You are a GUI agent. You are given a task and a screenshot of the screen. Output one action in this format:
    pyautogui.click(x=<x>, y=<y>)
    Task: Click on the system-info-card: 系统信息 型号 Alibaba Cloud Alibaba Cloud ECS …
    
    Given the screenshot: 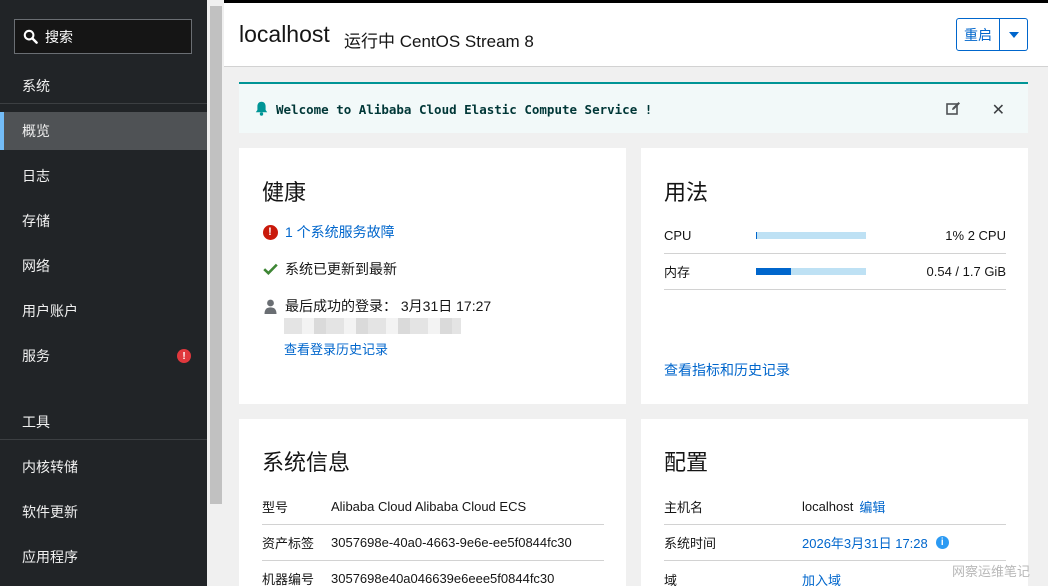 What is the action you would take?
    pyautogui.click(x=432, y=502)
    